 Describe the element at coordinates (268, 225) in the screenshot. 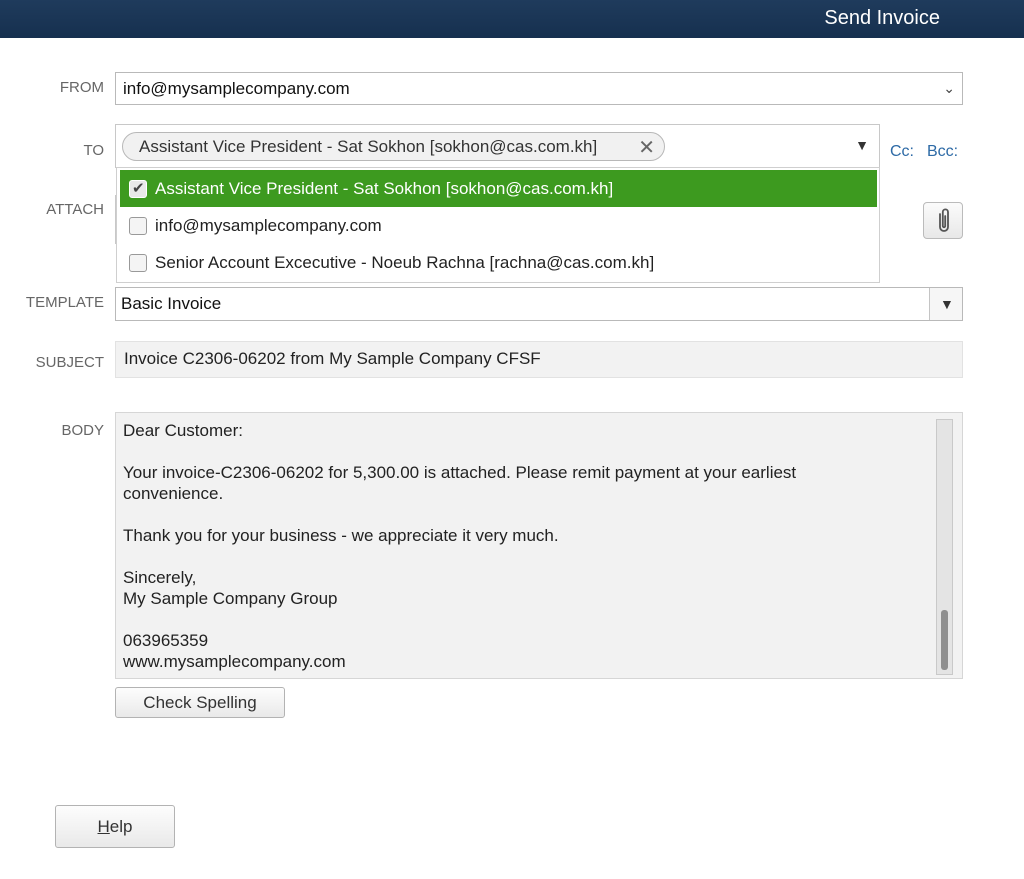

I see `recipient-option-label: info@mysamplecompany.com` at that location.